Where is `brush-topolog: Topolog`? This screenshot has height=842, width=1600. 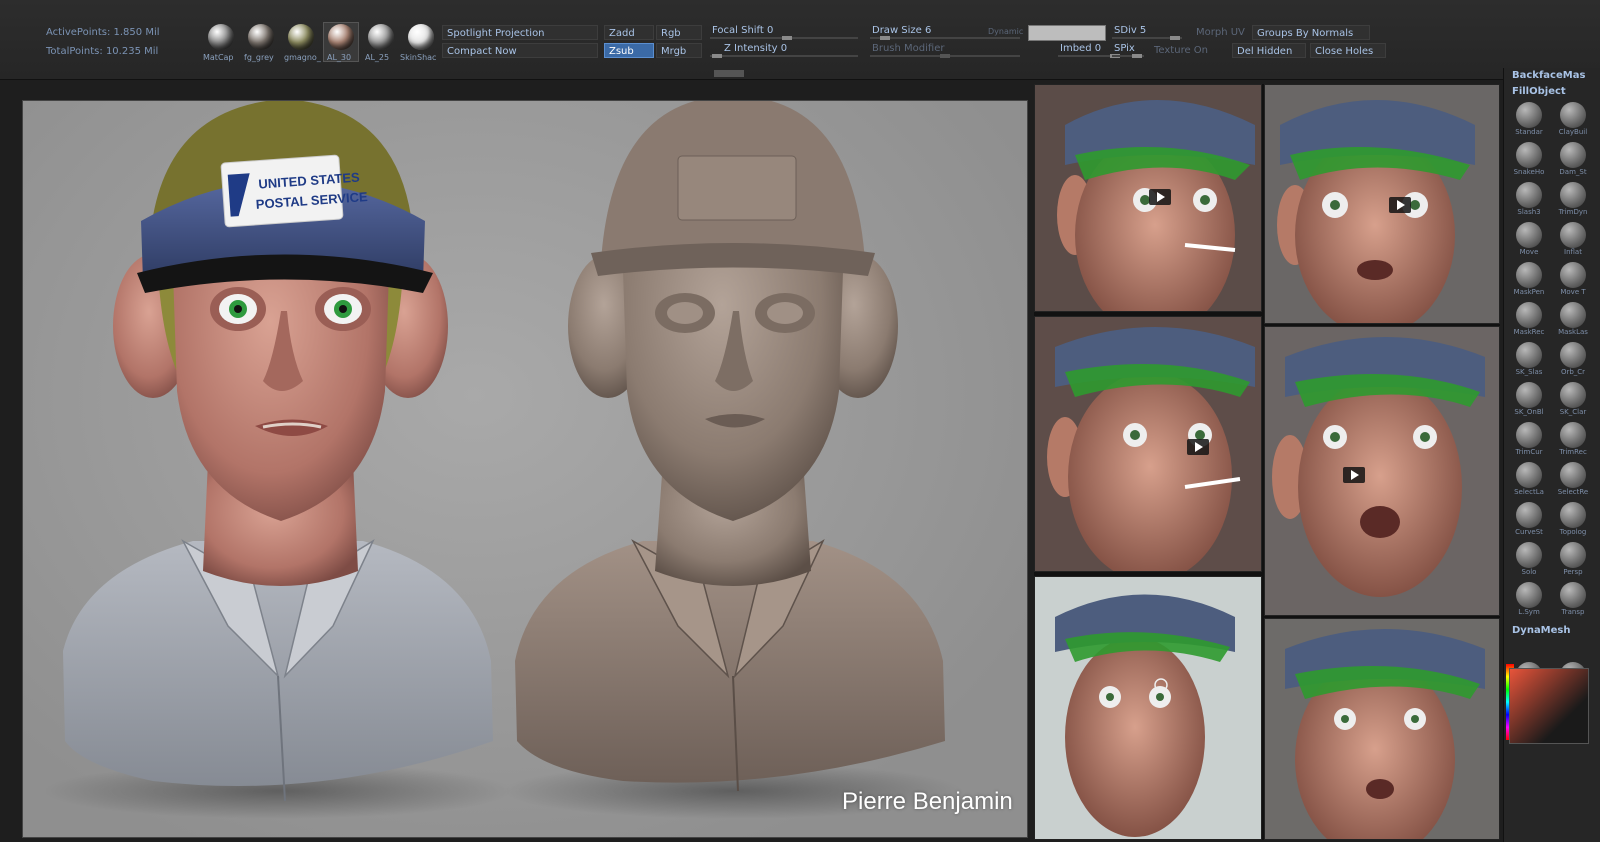 brush-topolog: Topolog is located at coordinates (1573, 520).